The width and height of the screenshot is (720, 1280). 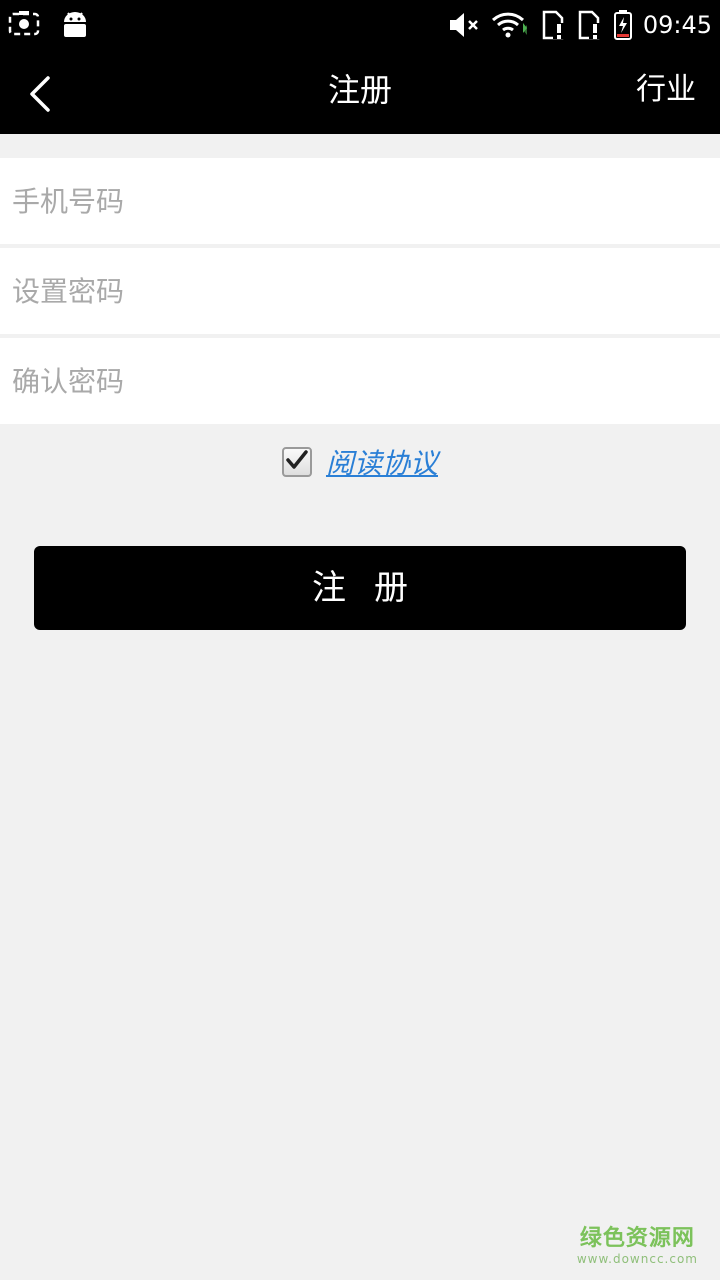 I want to click on back-button, so click(x=42, y=94).